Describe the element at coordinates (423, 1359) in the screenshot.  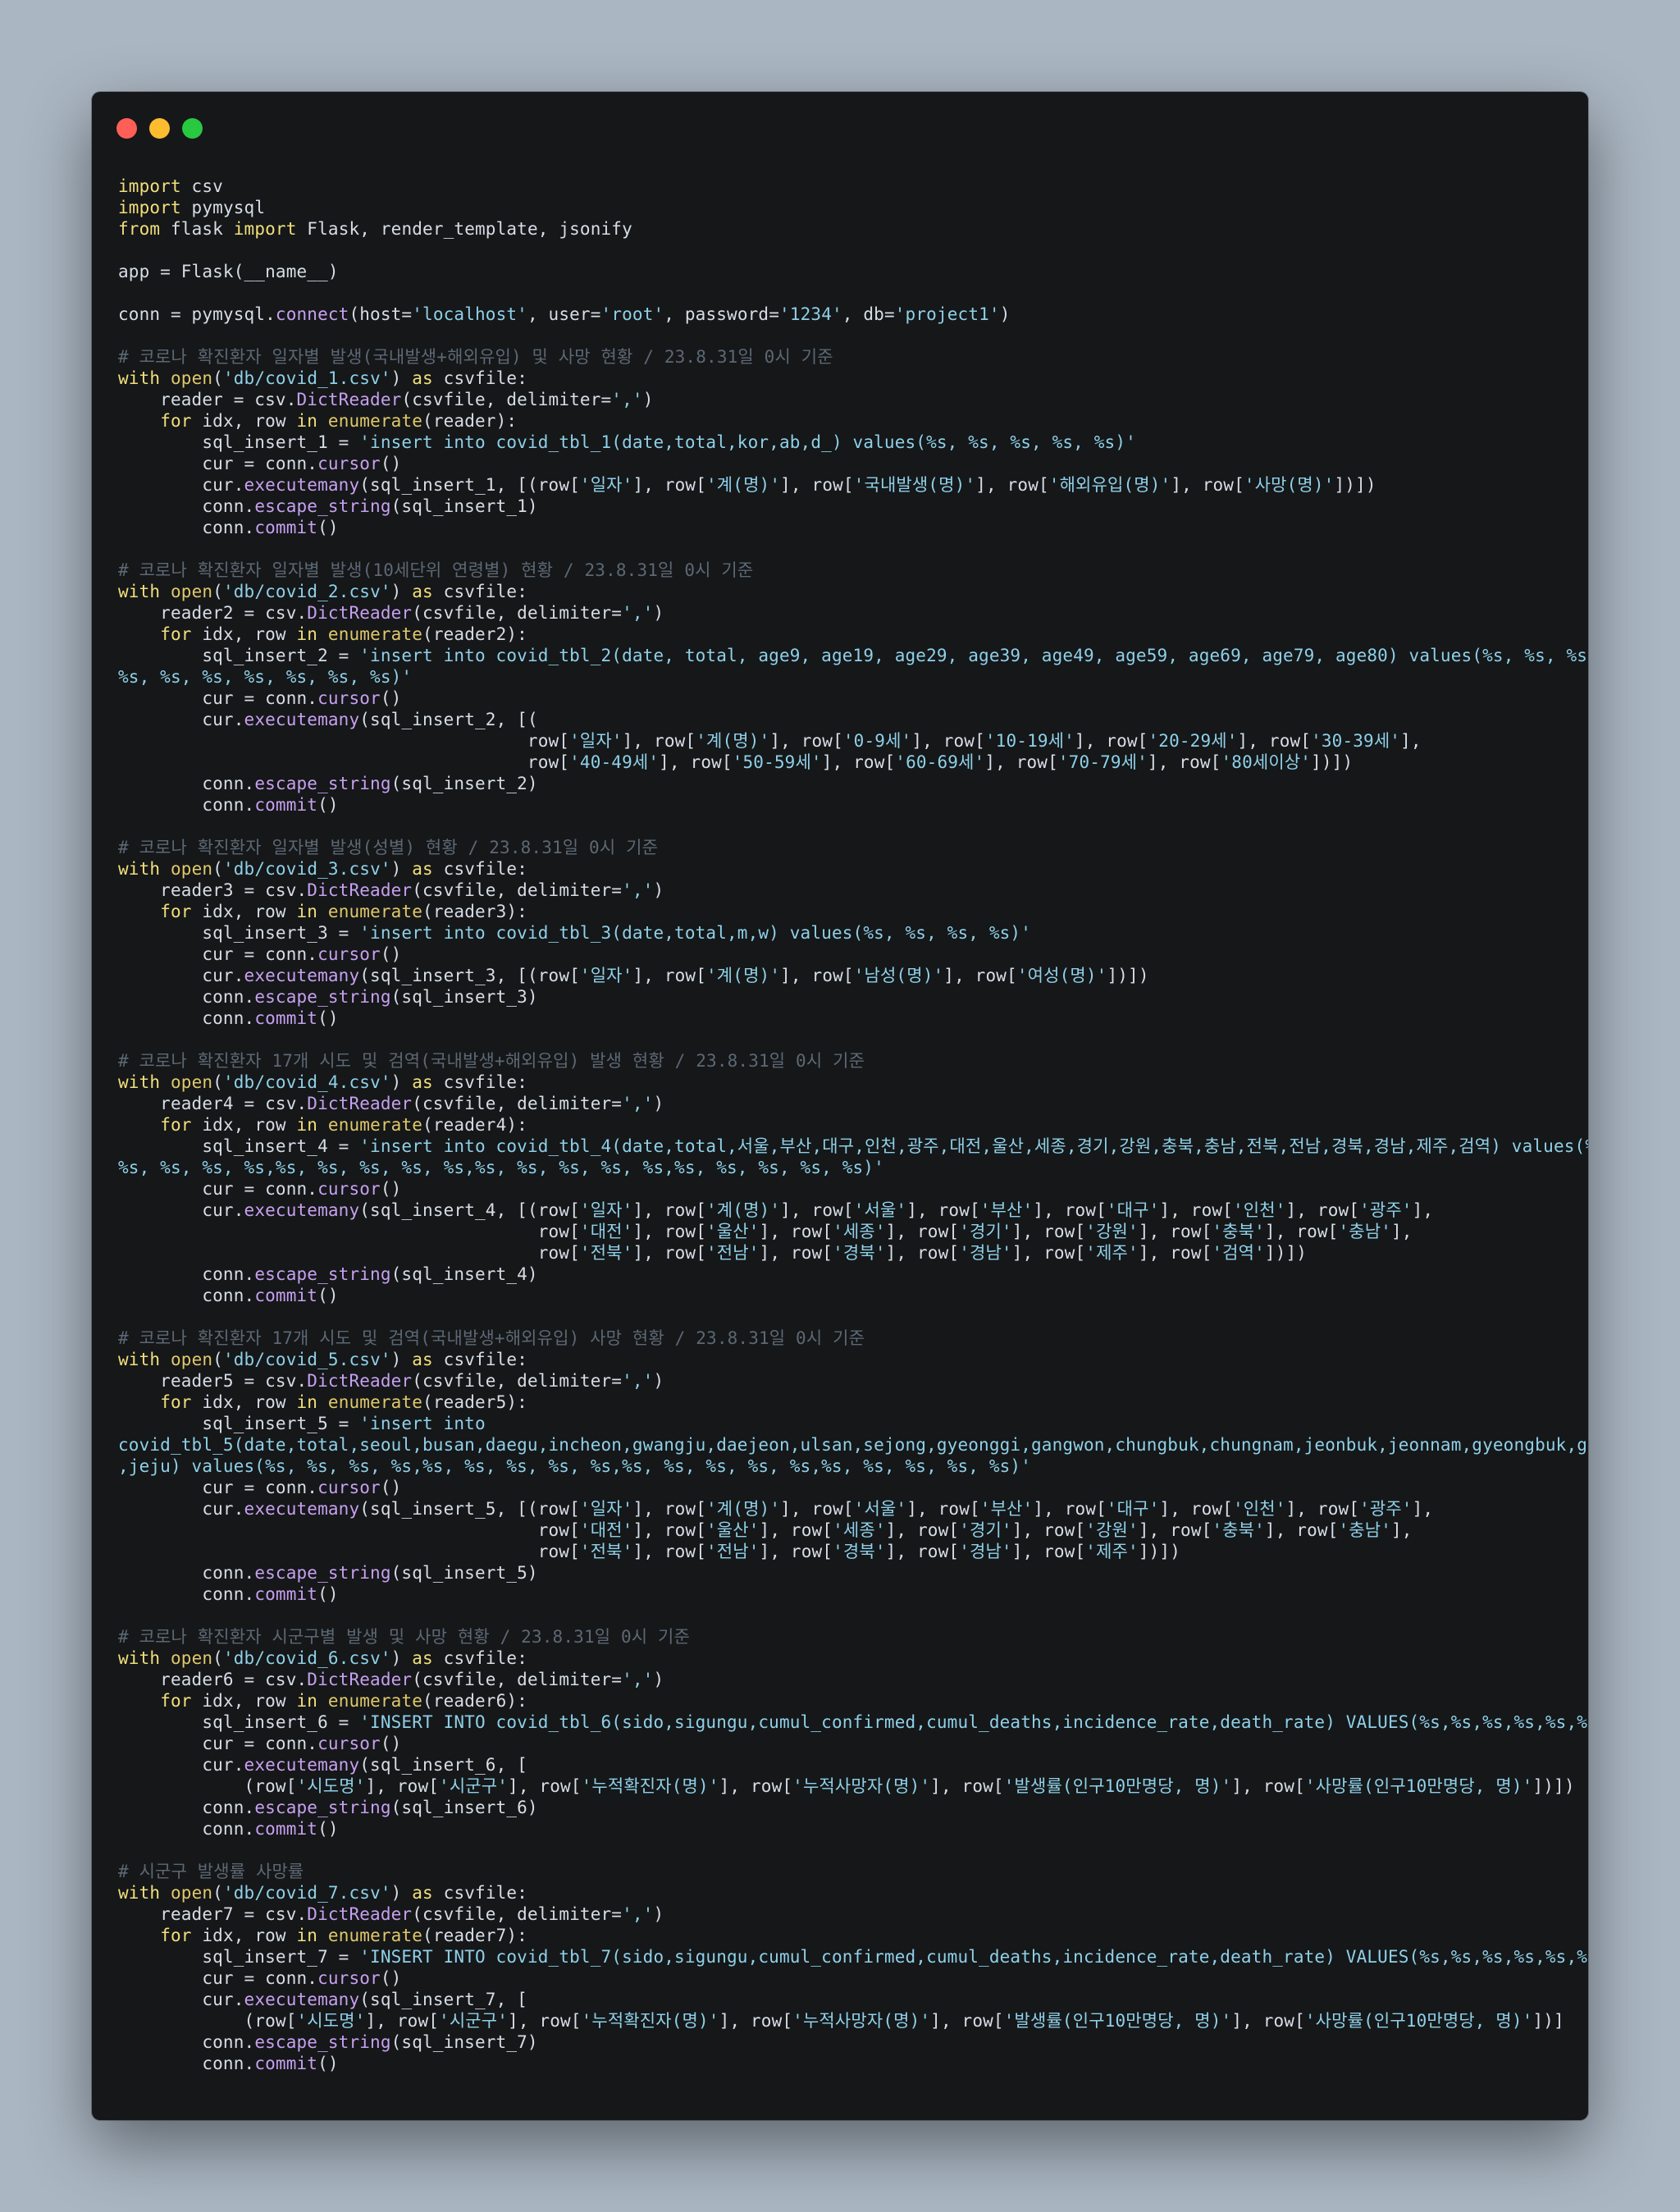
I see `code-token: as` at that location.